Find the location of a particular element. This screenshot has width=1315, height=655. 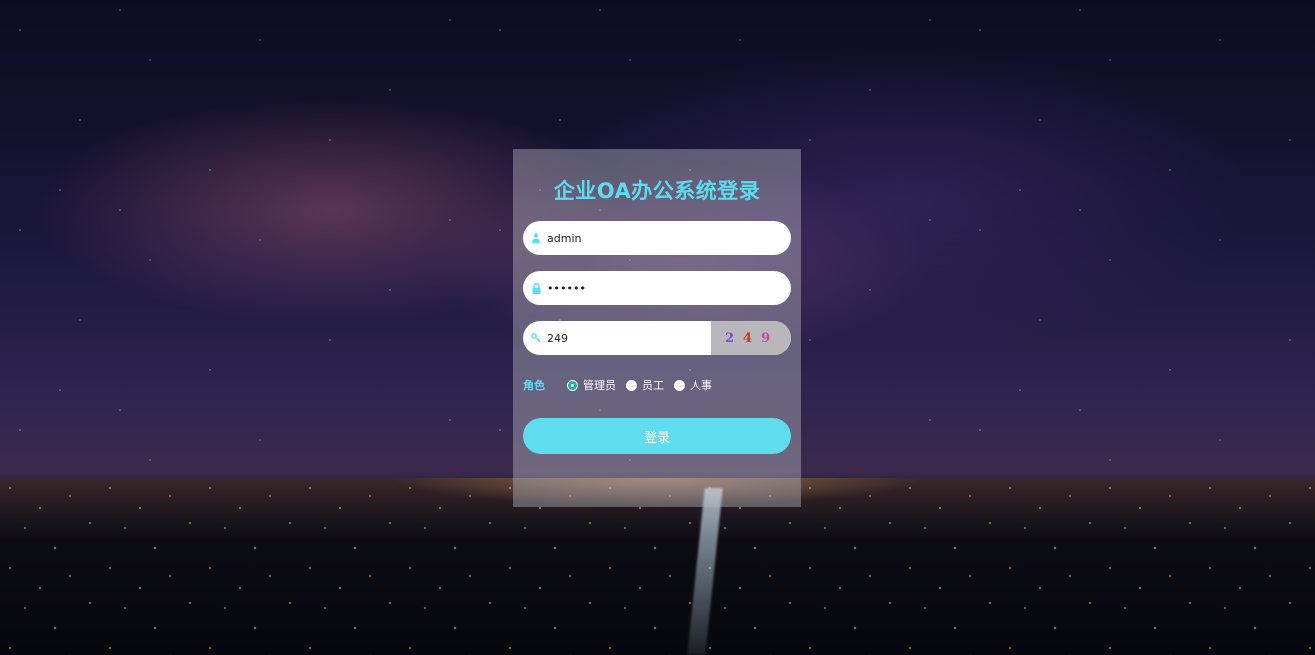

password-input is located at coordinates (662, 288).